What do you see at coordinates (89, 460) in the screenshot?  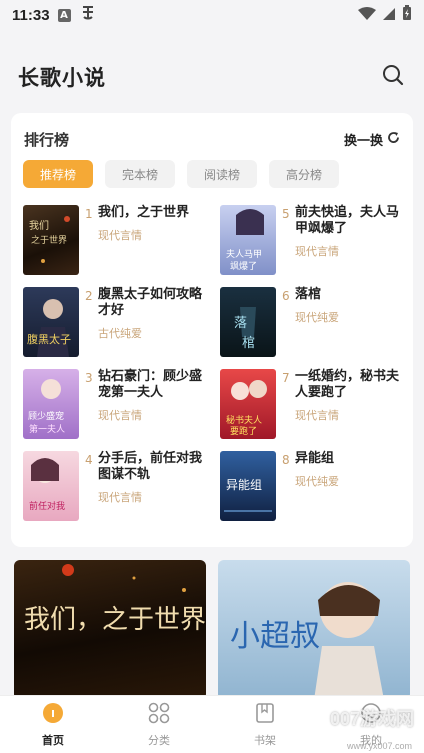 I see `book-rank: 4` at bounding box center [89, 460].